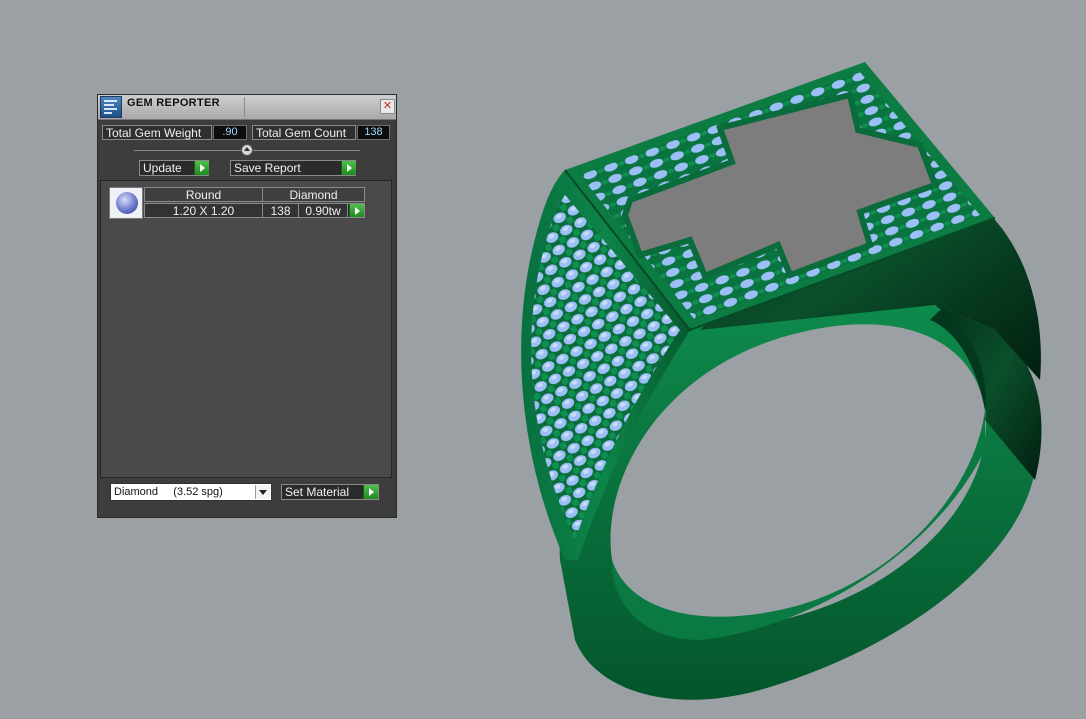 The height and width of the screenshot is (719, 1086). Describe the element at coordinates (173, 103) in the screenshot. I see `panel-title: GEM REPORTER` at that location.